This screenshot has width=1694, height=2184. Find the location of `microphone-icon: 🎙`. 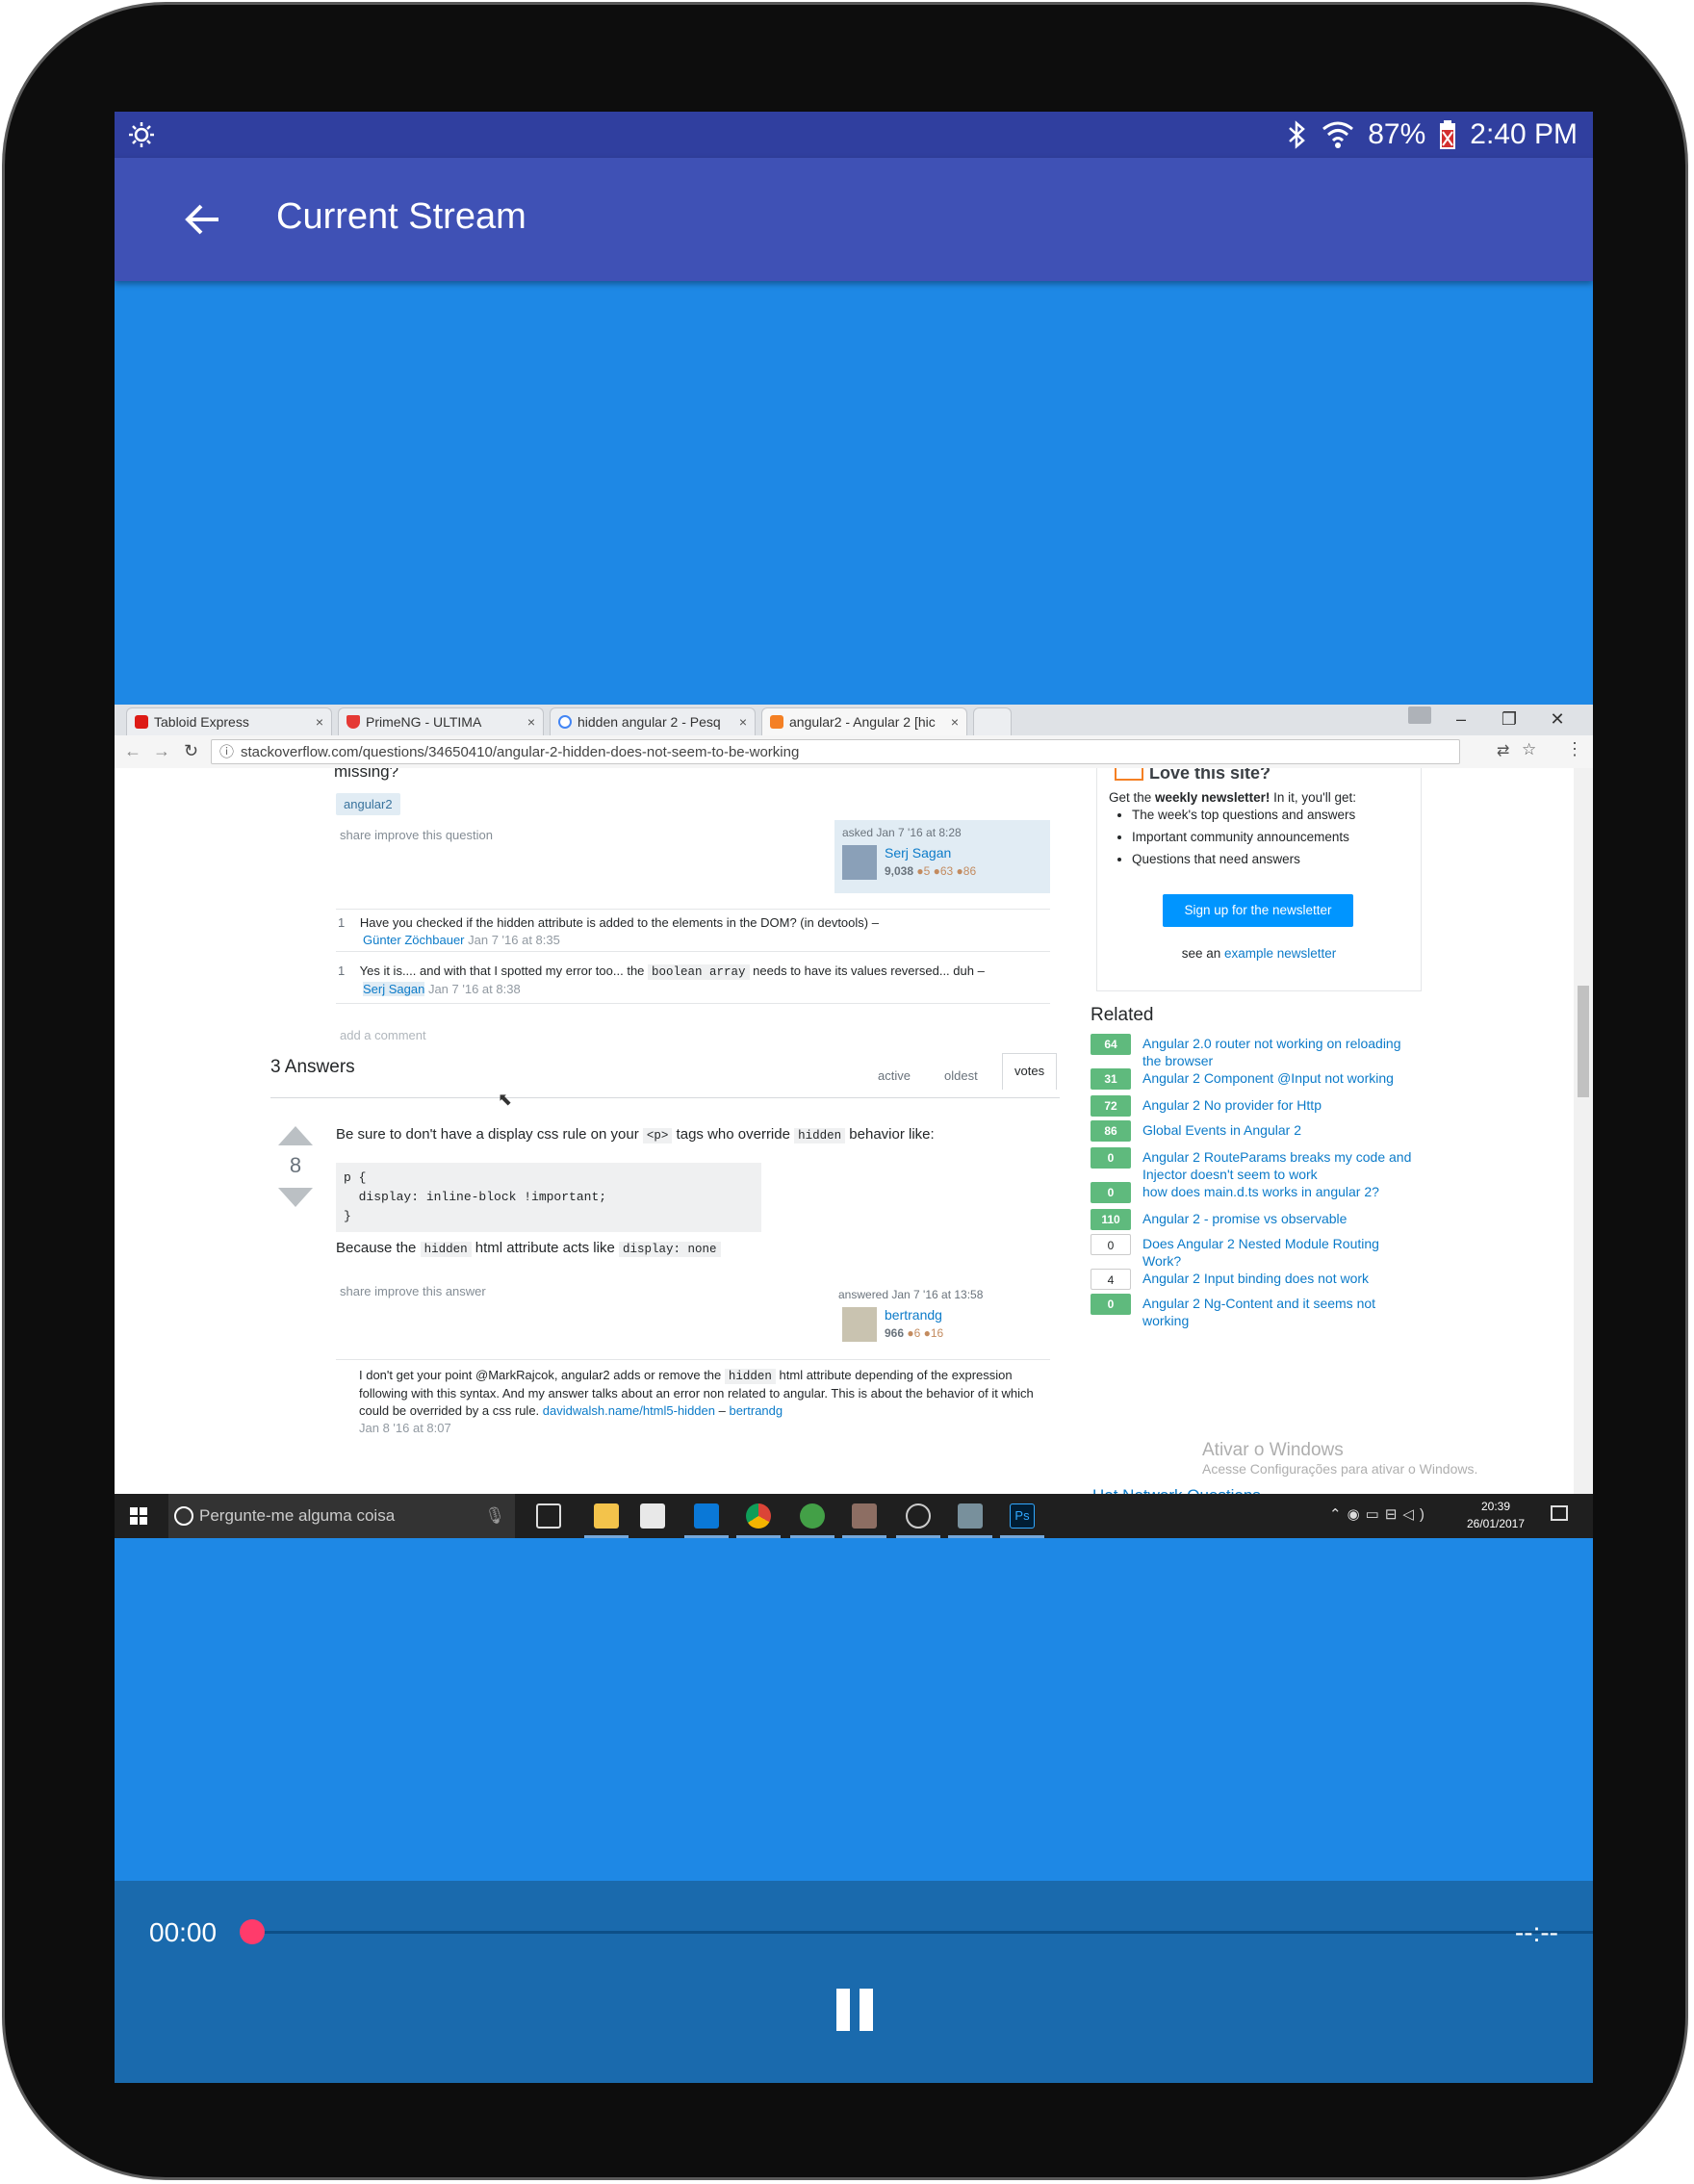

microphone-icon: 🎙 is located at coordinates (494, 1516).